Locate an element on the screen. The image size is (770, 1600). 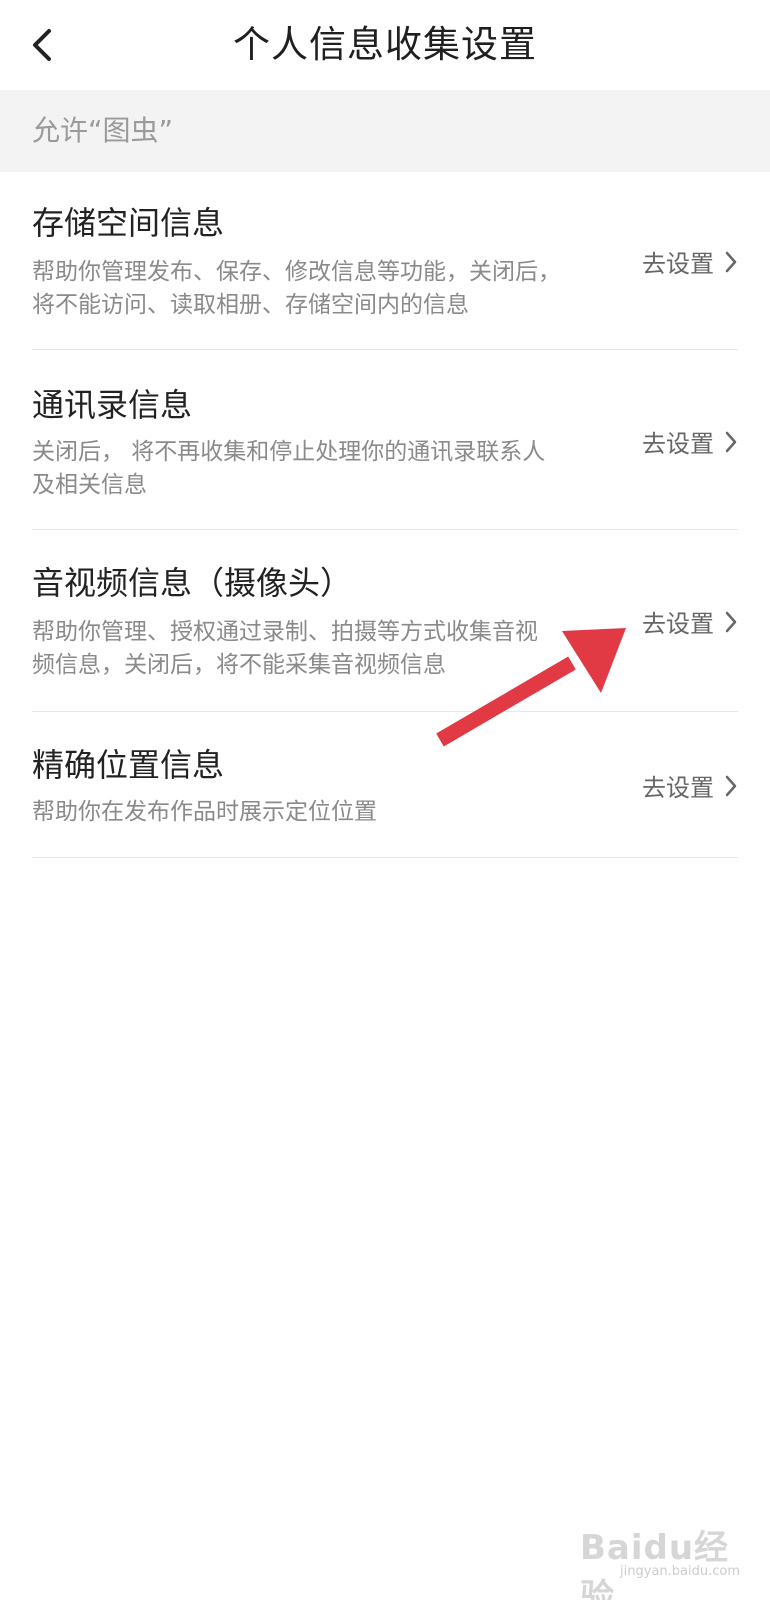
watermark-url: jingyan.baidu.com is located at coordinates (680, 1571).